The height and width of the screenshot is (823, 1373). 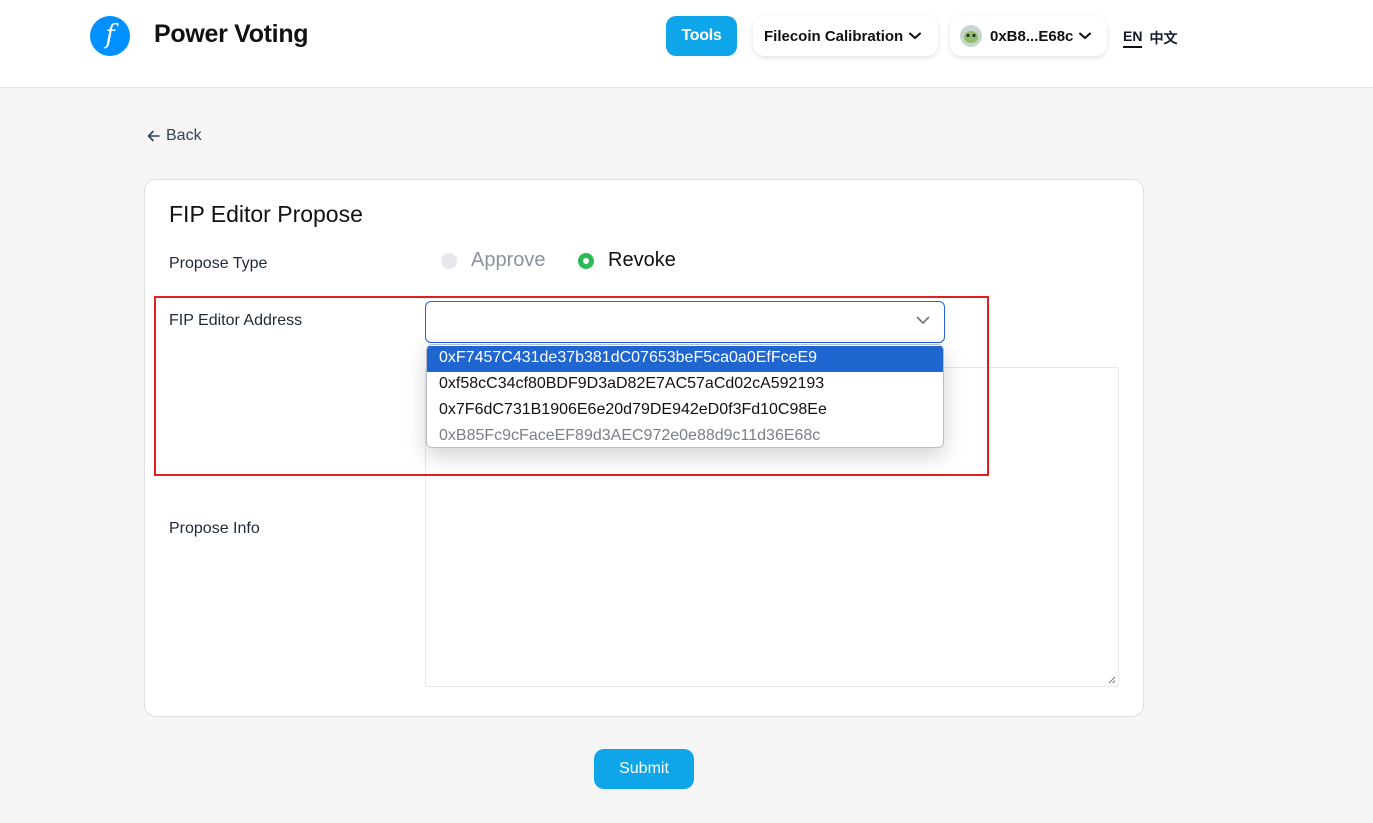 I want to click on tools-button: Tools, so click(x=701, y=36).